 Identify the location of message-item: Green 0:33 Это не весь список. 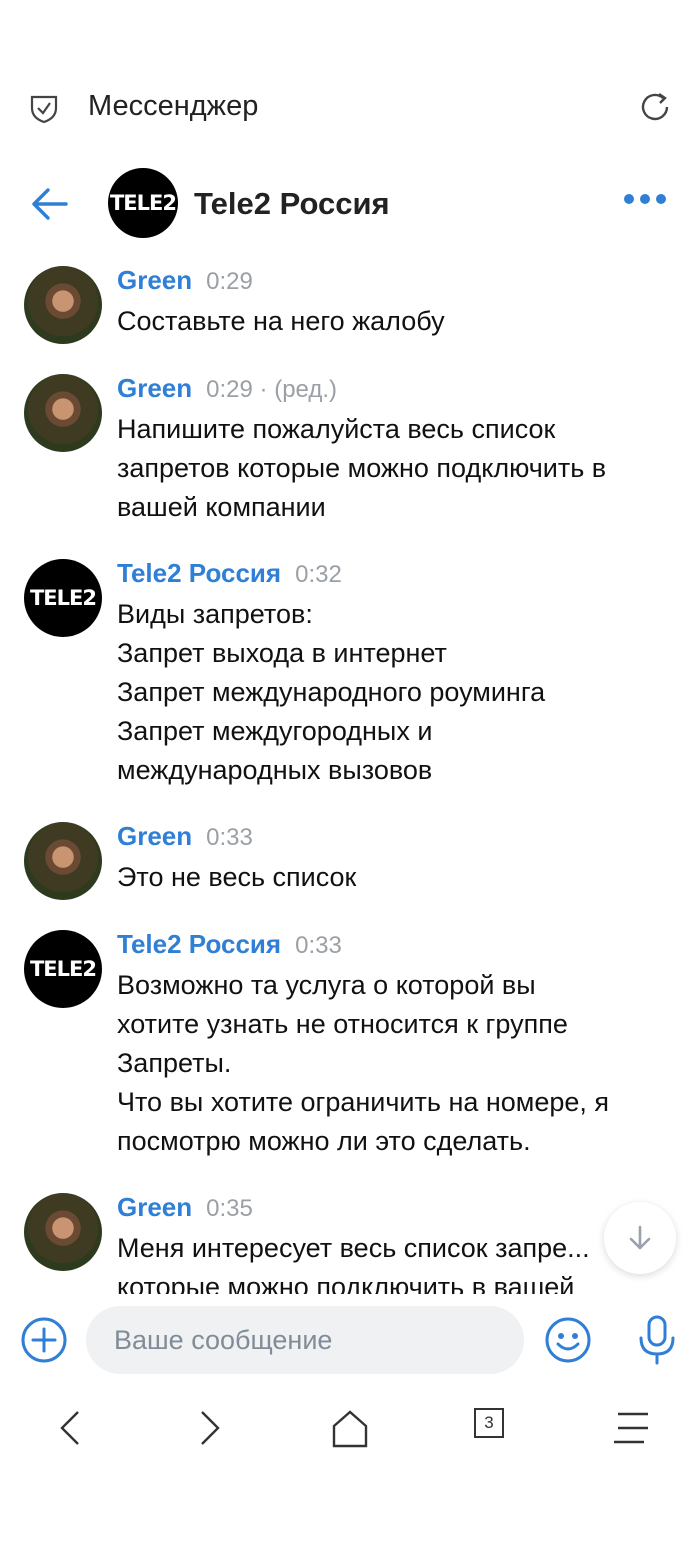
(350, 859).